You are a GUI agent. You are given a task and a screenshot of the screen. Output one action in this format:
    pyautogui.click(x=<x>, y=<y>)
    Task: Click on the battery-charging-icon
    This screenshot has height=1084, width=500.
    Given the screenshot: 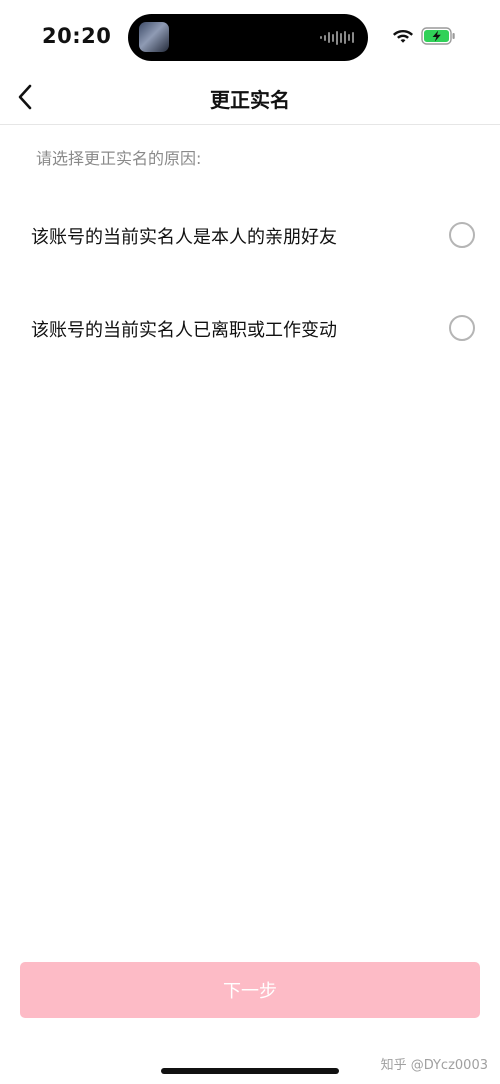 What is the action you would take?
    pyautogui.click(x=438, y=36)
    